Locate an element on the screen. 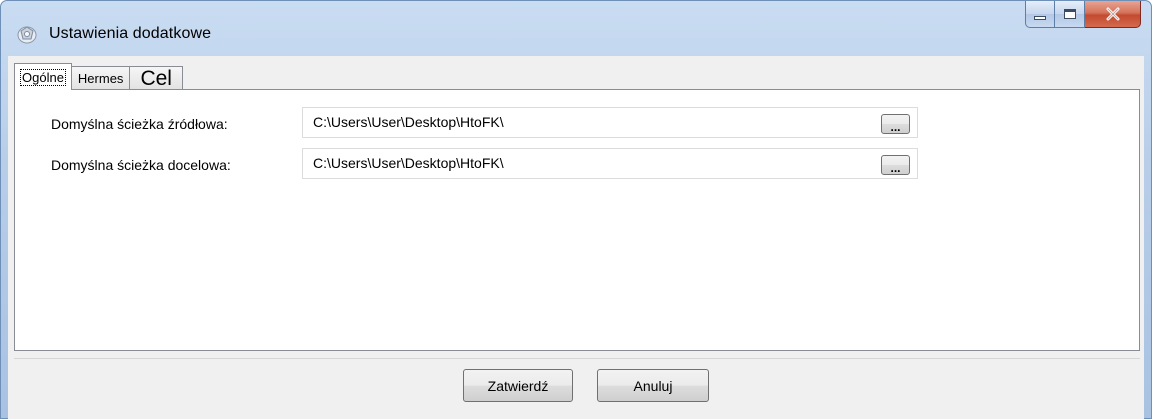 The image size is (1152, 419). tab-strip: Ogólne Hermes Cel is located at coordinates (98, 76).